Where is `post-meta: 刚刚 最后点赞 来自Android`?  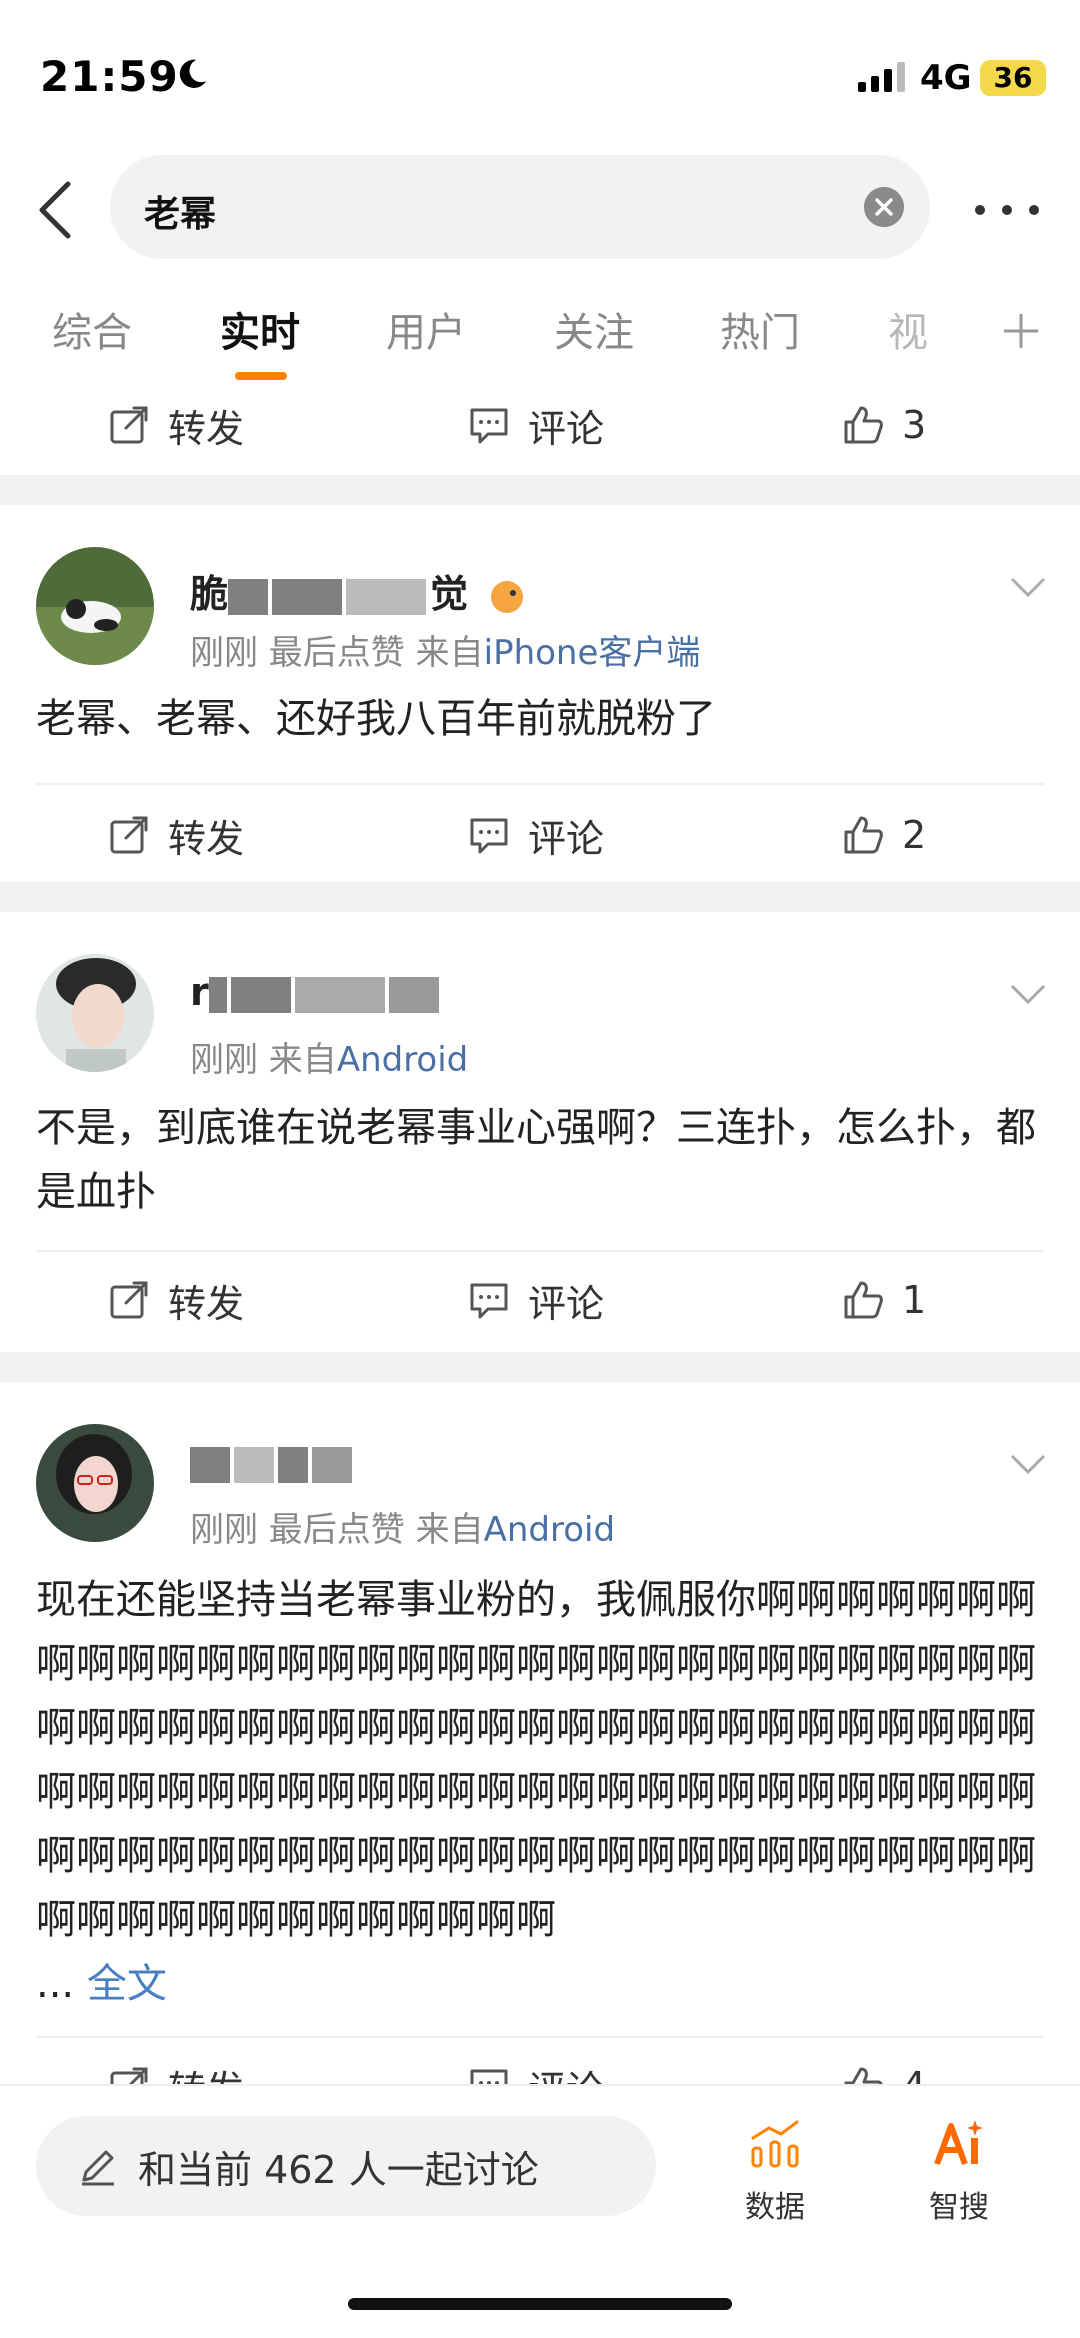
post-meta: 刚刚 最后点赞 来自Android is located at coordinates (402, 1526).